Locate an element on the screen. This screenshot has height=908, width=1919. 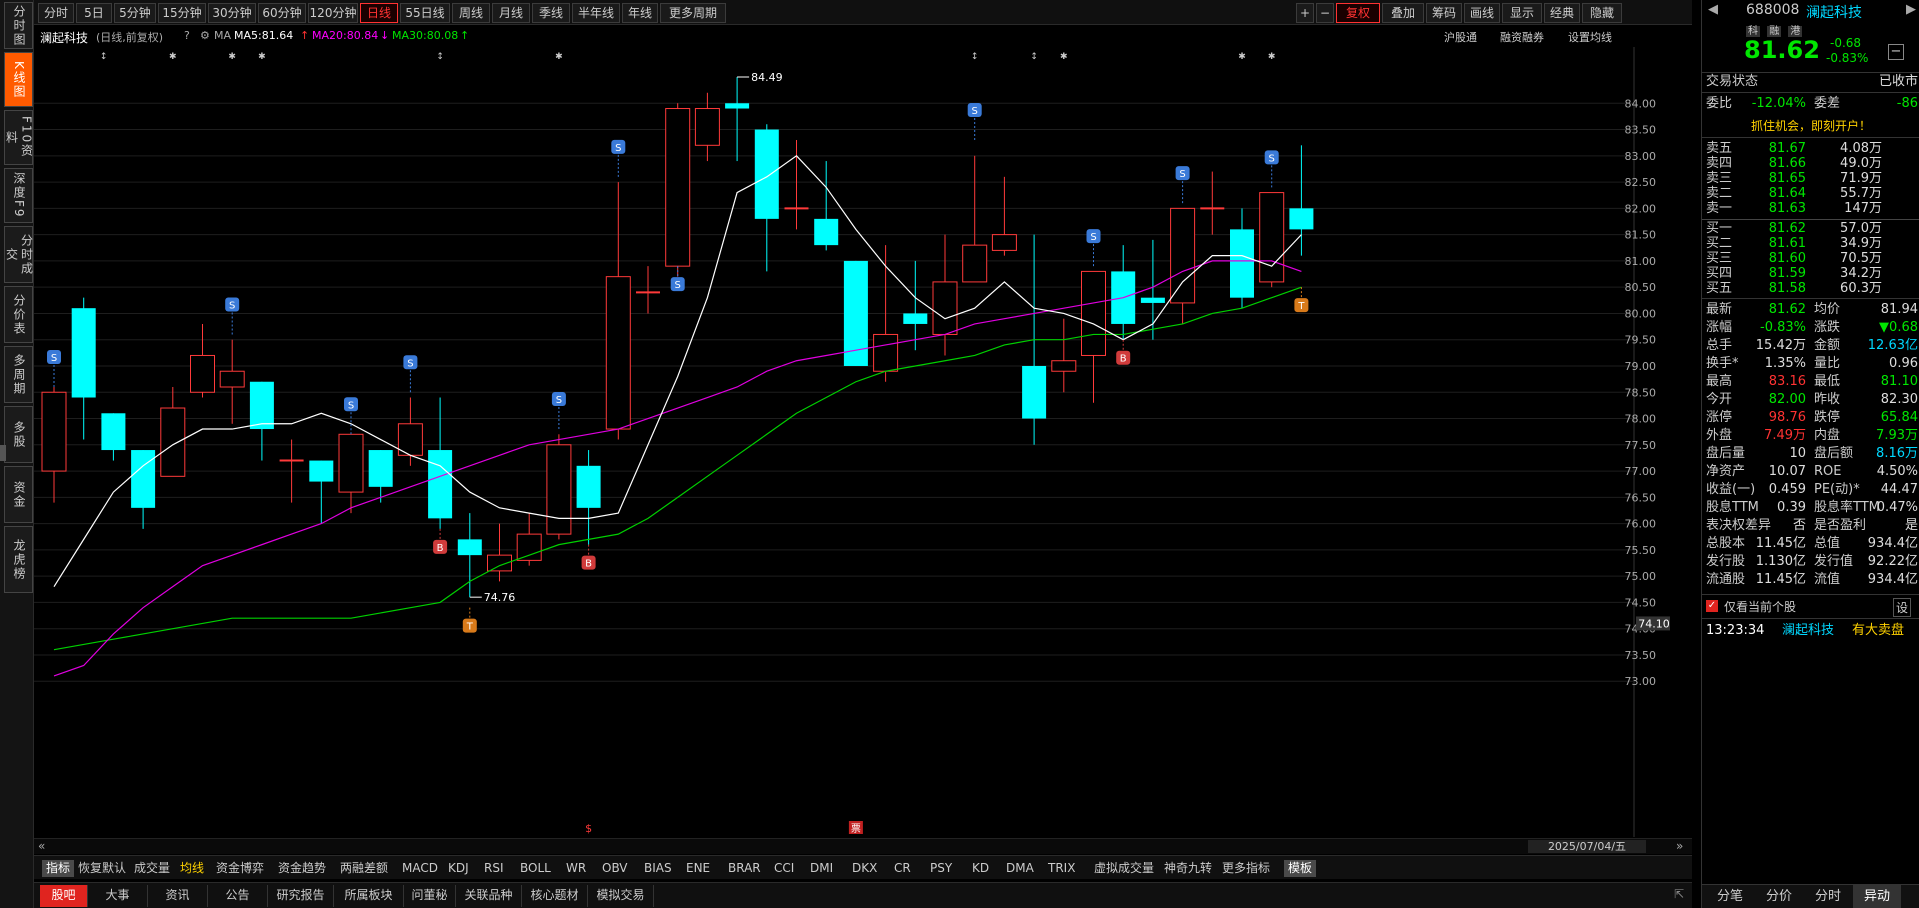
indicator-12: OBV is located at coordinates (615, 868).